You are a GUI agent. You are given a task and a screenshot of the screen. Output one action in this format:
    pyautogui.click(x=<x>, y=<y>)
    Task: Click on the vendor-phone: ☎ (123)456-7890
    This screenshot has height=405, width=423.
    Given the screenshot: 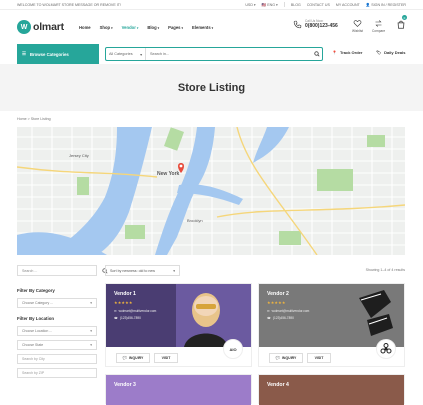 What is the action you would take?
    pyautogui.click(x=280, y=318)
    